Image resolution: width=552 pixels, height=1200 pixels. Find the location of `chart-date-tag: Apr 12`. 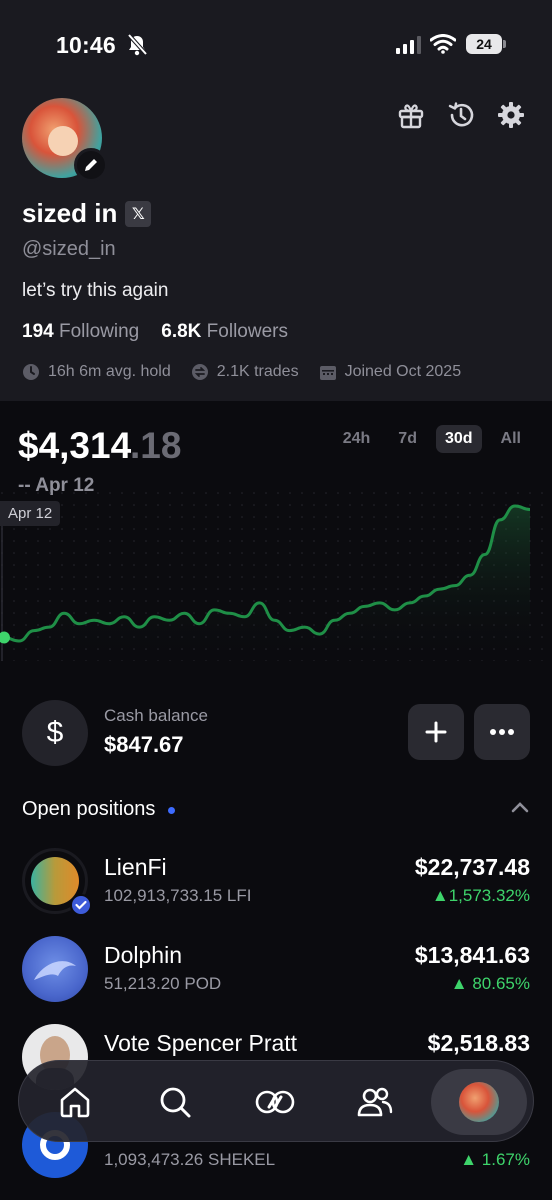

chart-date-tag: Apr 12 is located at coordinates (30, 513).